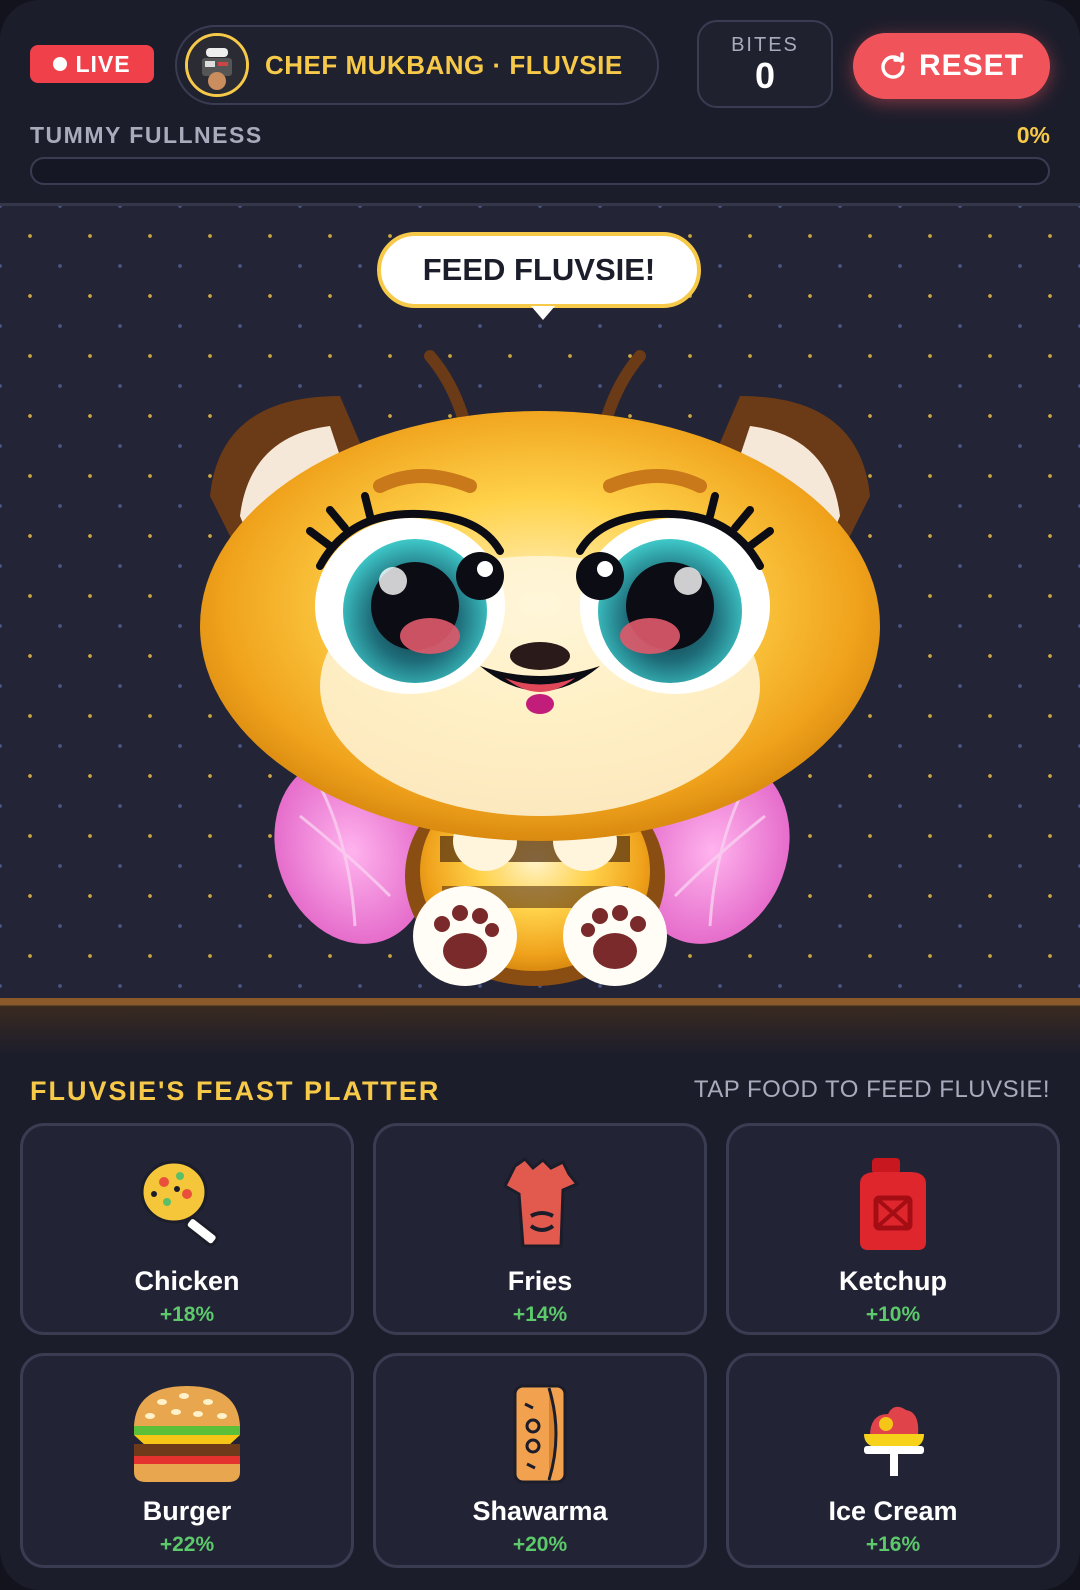 This screenshot has height=1590, width=1080. I want to click on speech-bubble: FEED FLUVSIE!, so click(539, 276).